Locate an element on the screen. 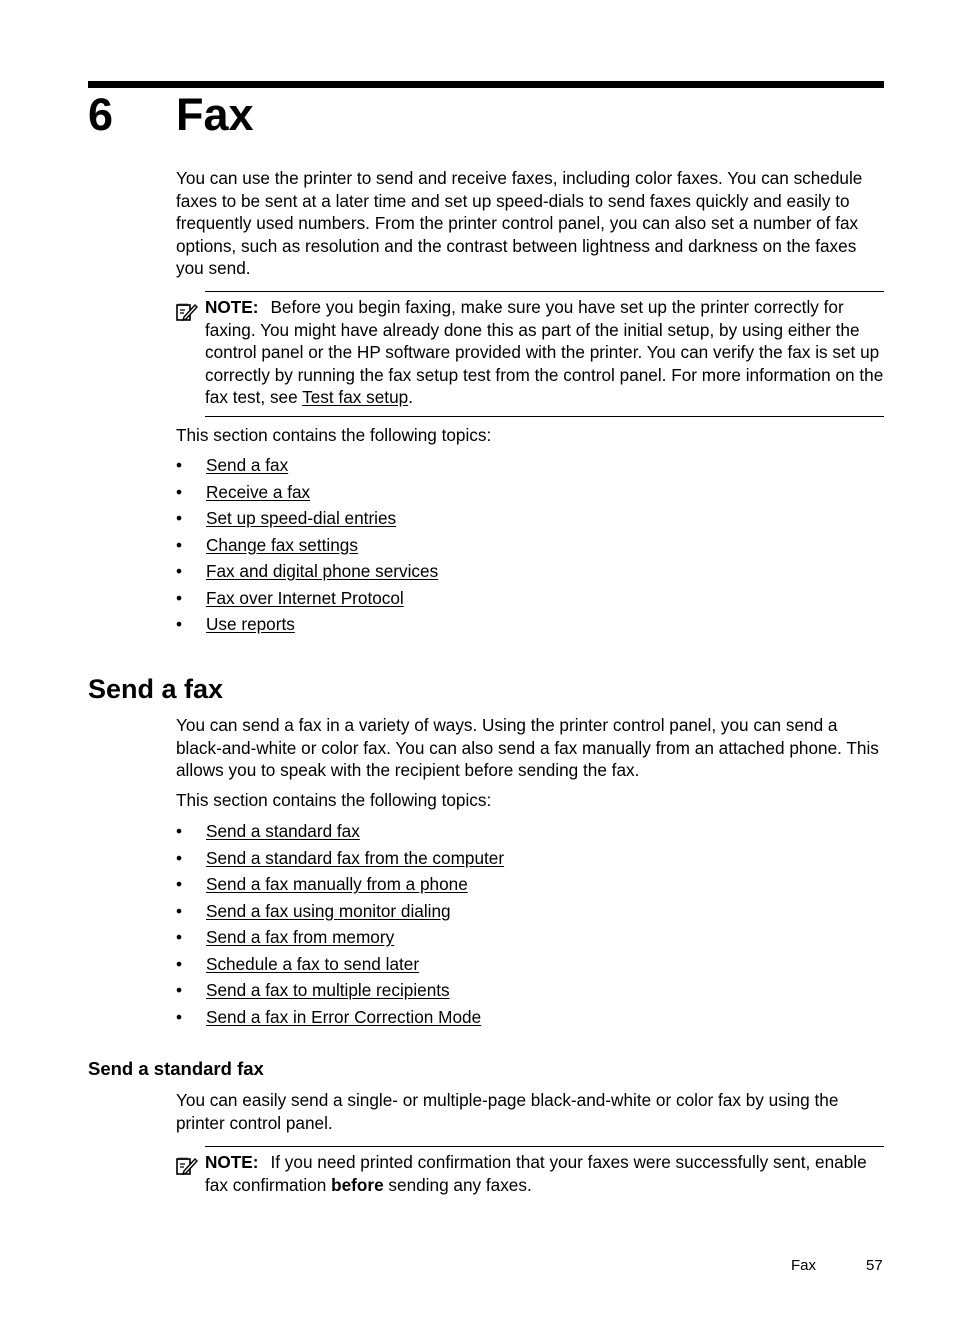  list-item: • Send a fax using monitor dialing is located at coordinates (340, 911).